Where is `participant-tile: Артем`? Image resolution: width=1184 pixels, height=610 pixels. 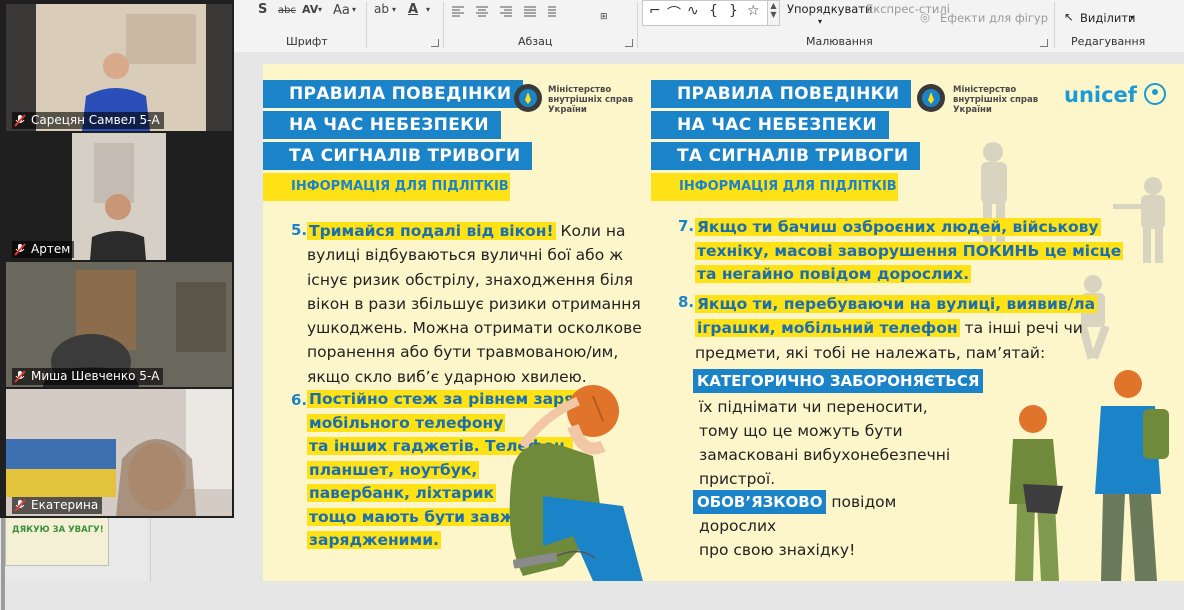 participant-tile: Артем is located at coordinates (119, 196).